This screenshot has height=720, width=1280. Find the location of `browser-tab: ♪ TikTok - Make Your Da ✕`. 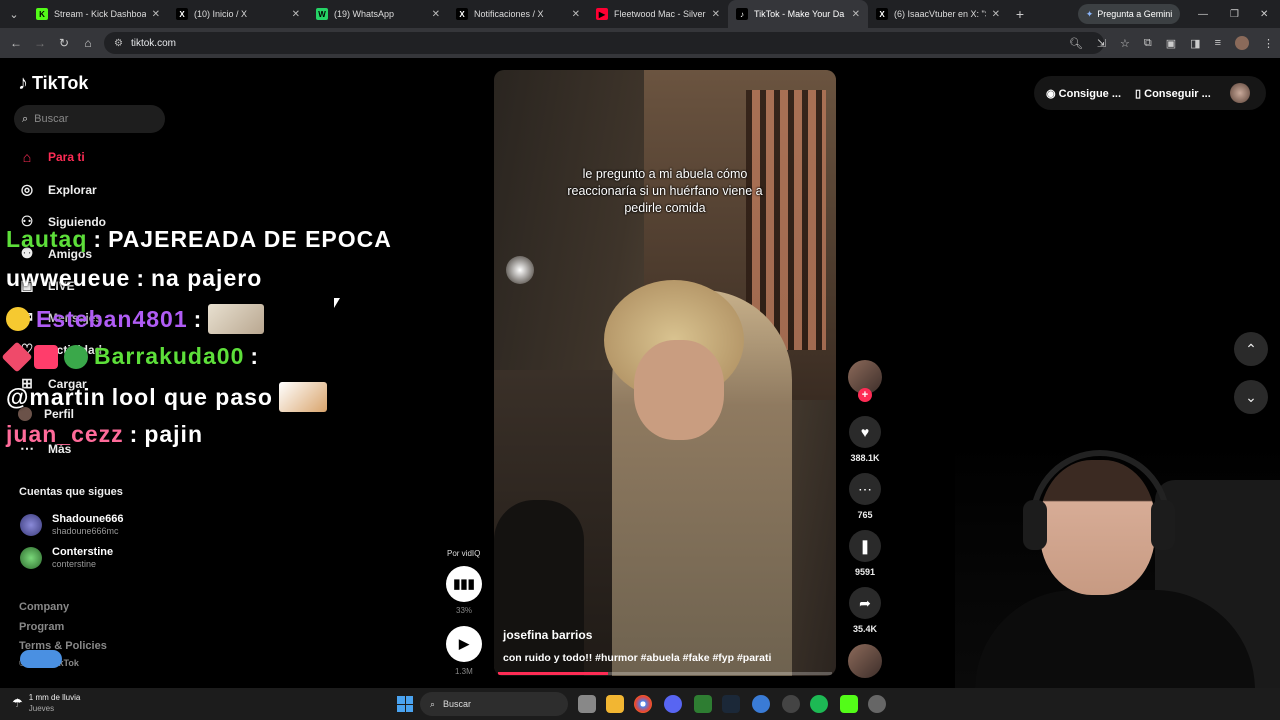

browser-tab: ♪ TikTok - Make Your Da ✕ is located at coordinates (798, 14).